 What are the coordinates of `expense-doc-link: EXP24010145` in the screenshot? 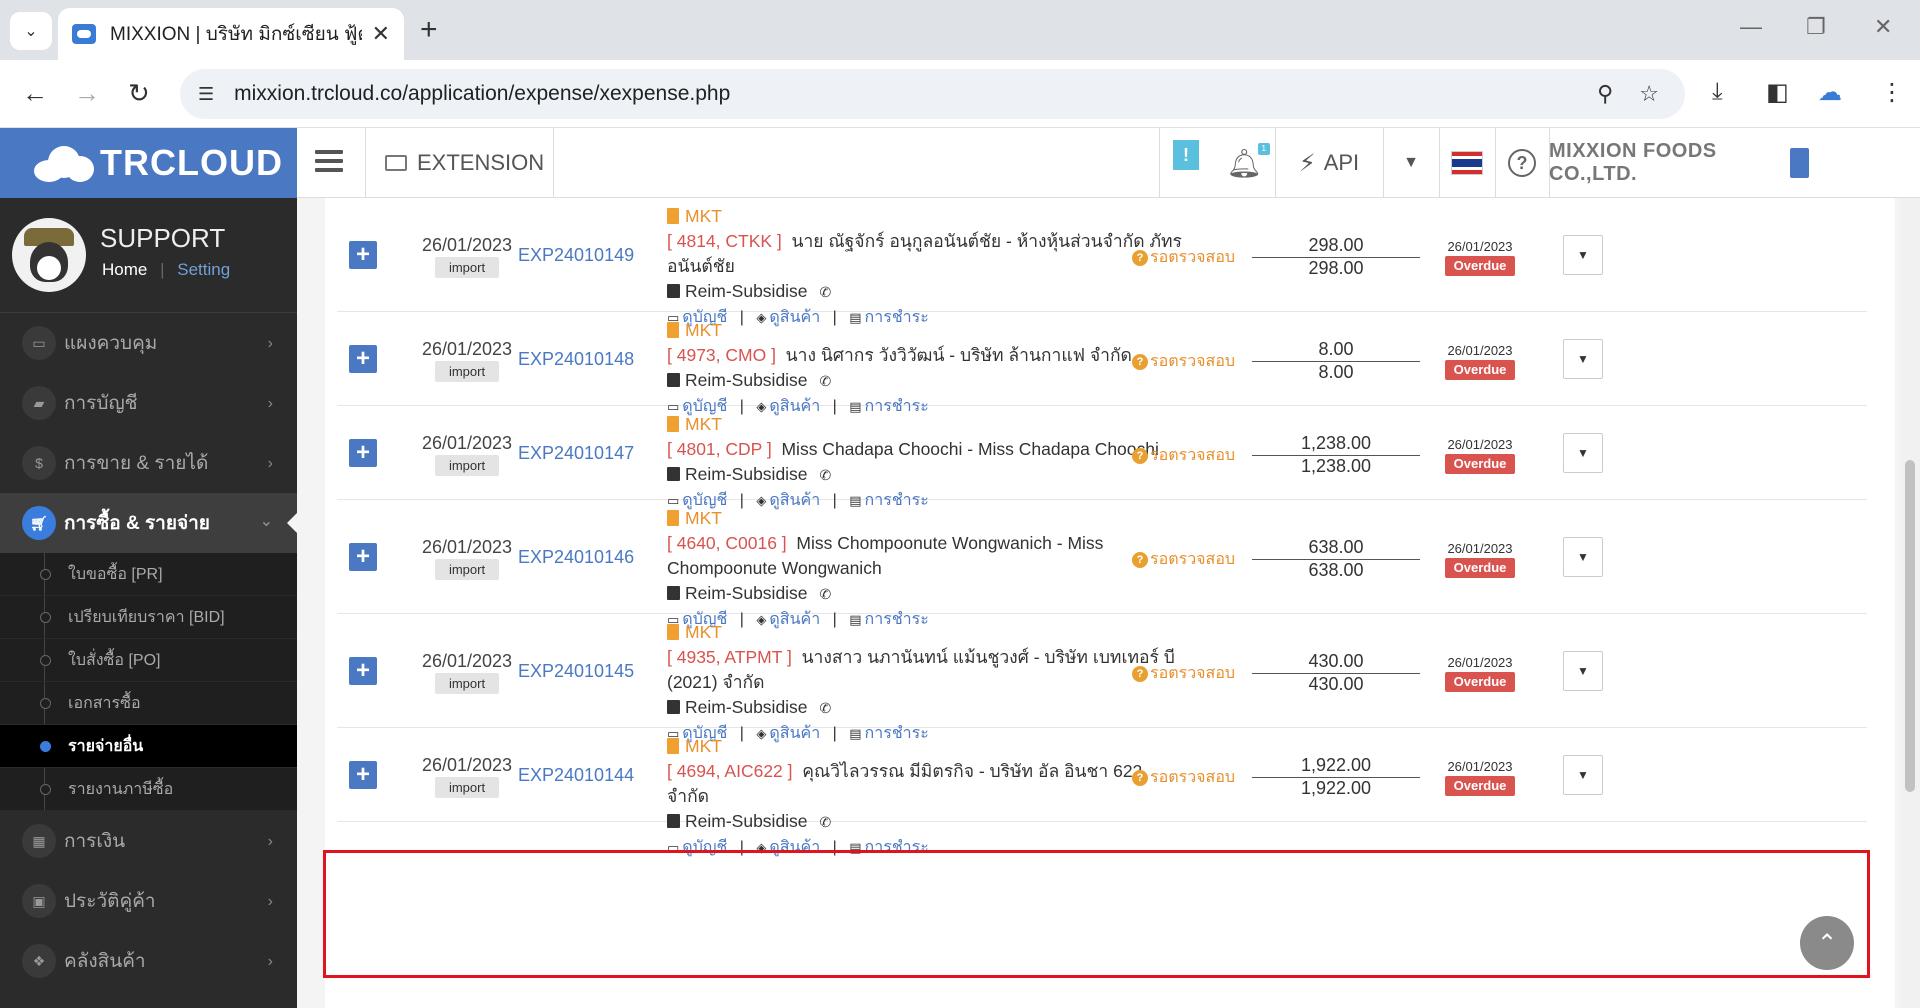 It's located at (576, 671).